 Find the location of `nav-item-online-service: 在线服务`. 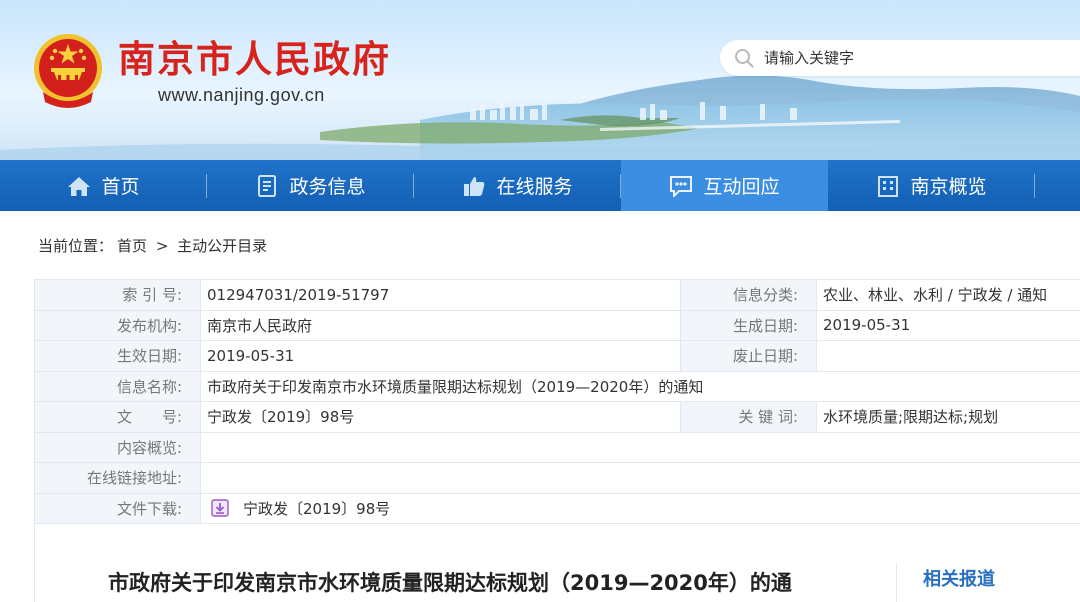

nav-item-online-service: 在线服务 is located at coordinates (517, 185).